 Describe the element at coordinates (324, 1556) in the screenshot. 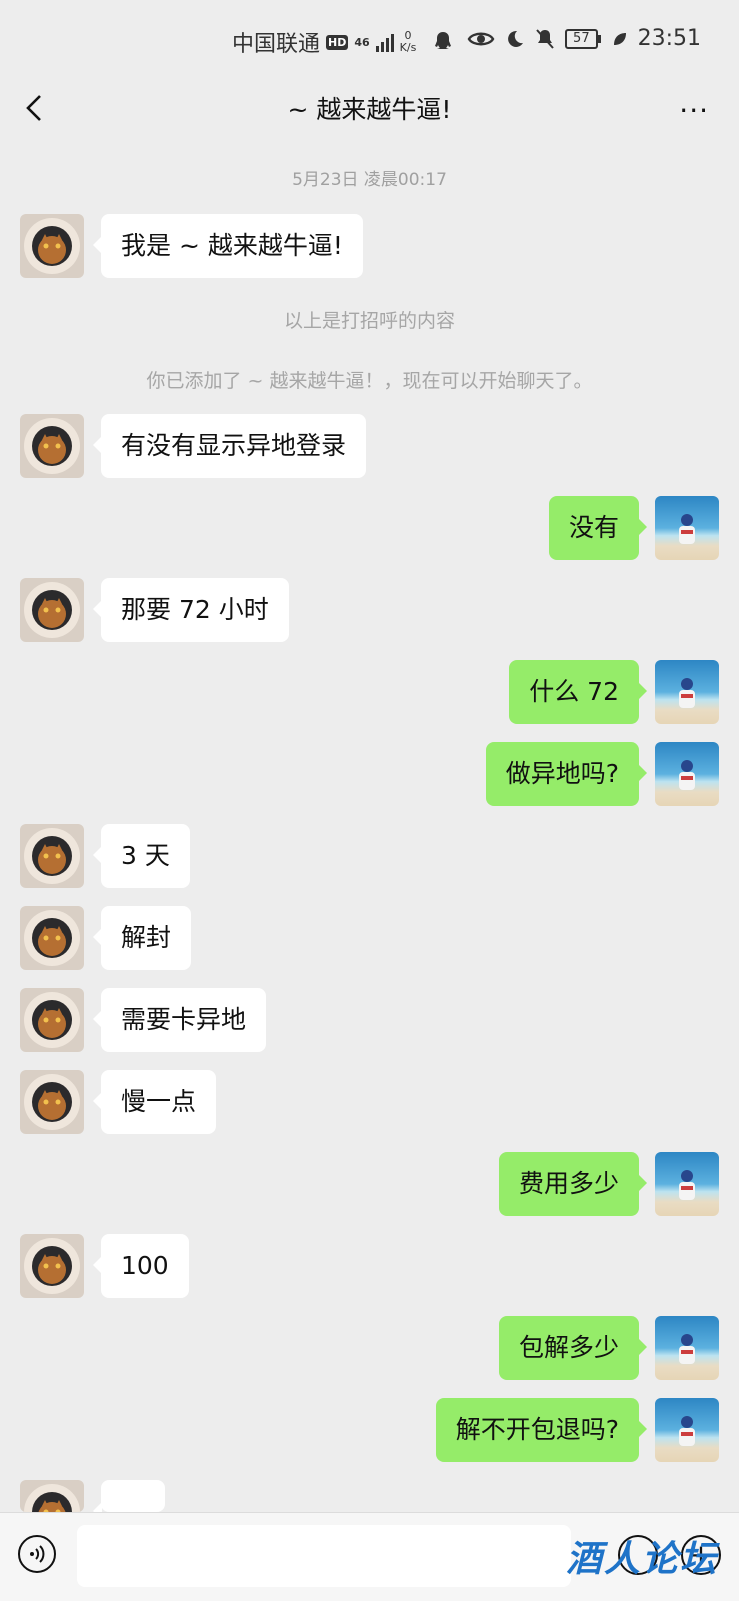

I see `message-input` at that location.